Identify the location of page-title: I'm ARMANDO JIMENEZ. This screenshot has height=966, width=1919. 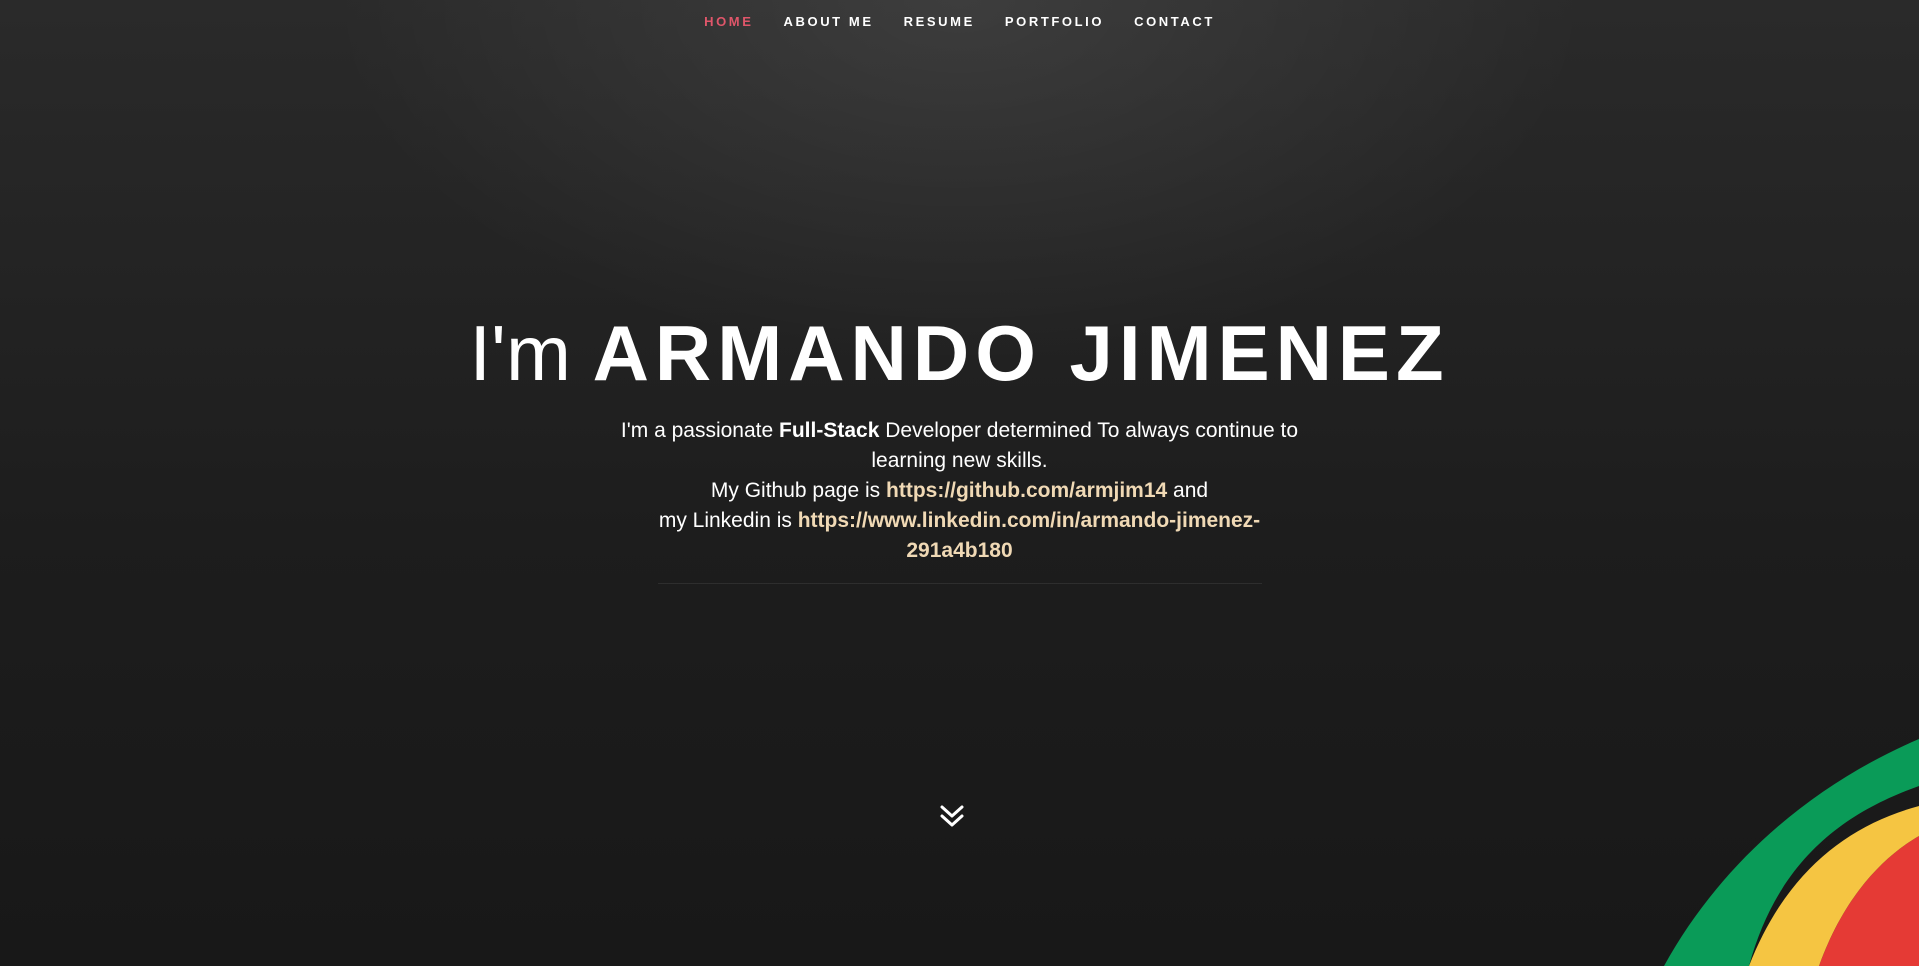
(959, 353).